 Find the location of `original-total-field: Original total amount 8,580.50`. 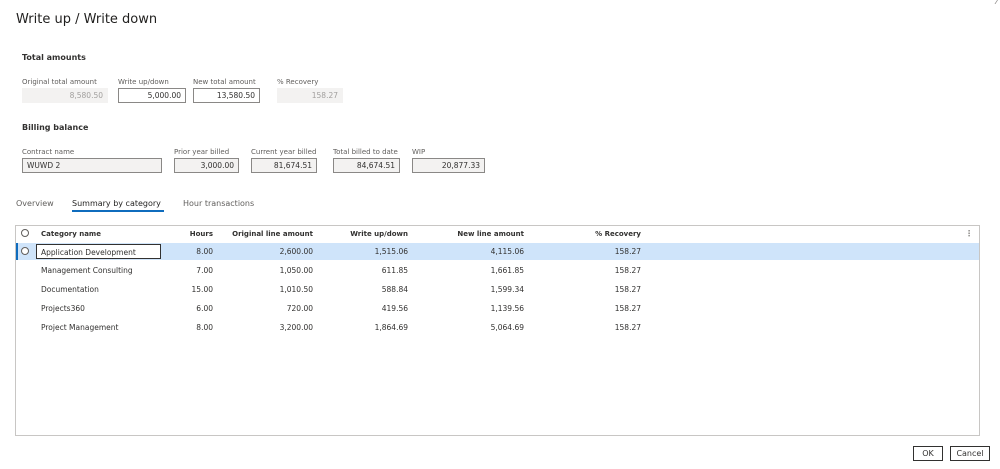

original-total-field: Original total amount 8,580.50 is located at coordinates (65, 90).